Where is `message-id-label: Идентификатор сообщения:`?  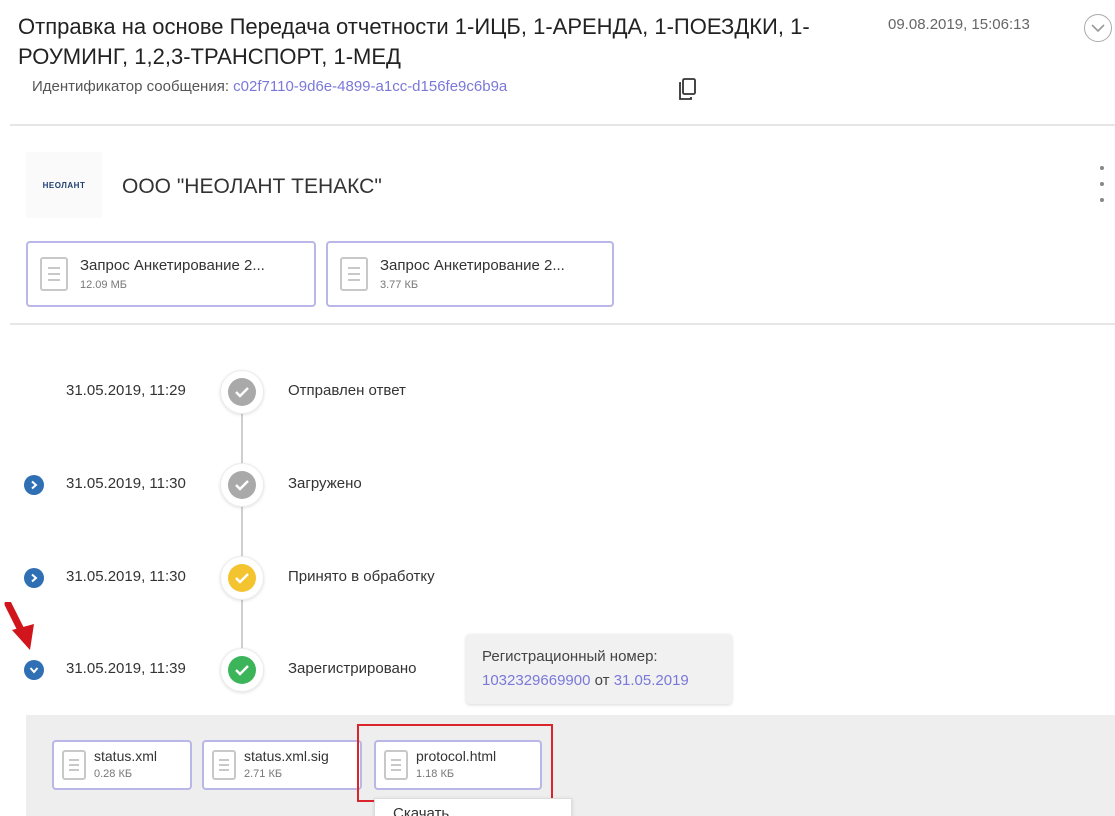
message-id-label: Идентификатор сообщения: is located at coordinates (130, 86).